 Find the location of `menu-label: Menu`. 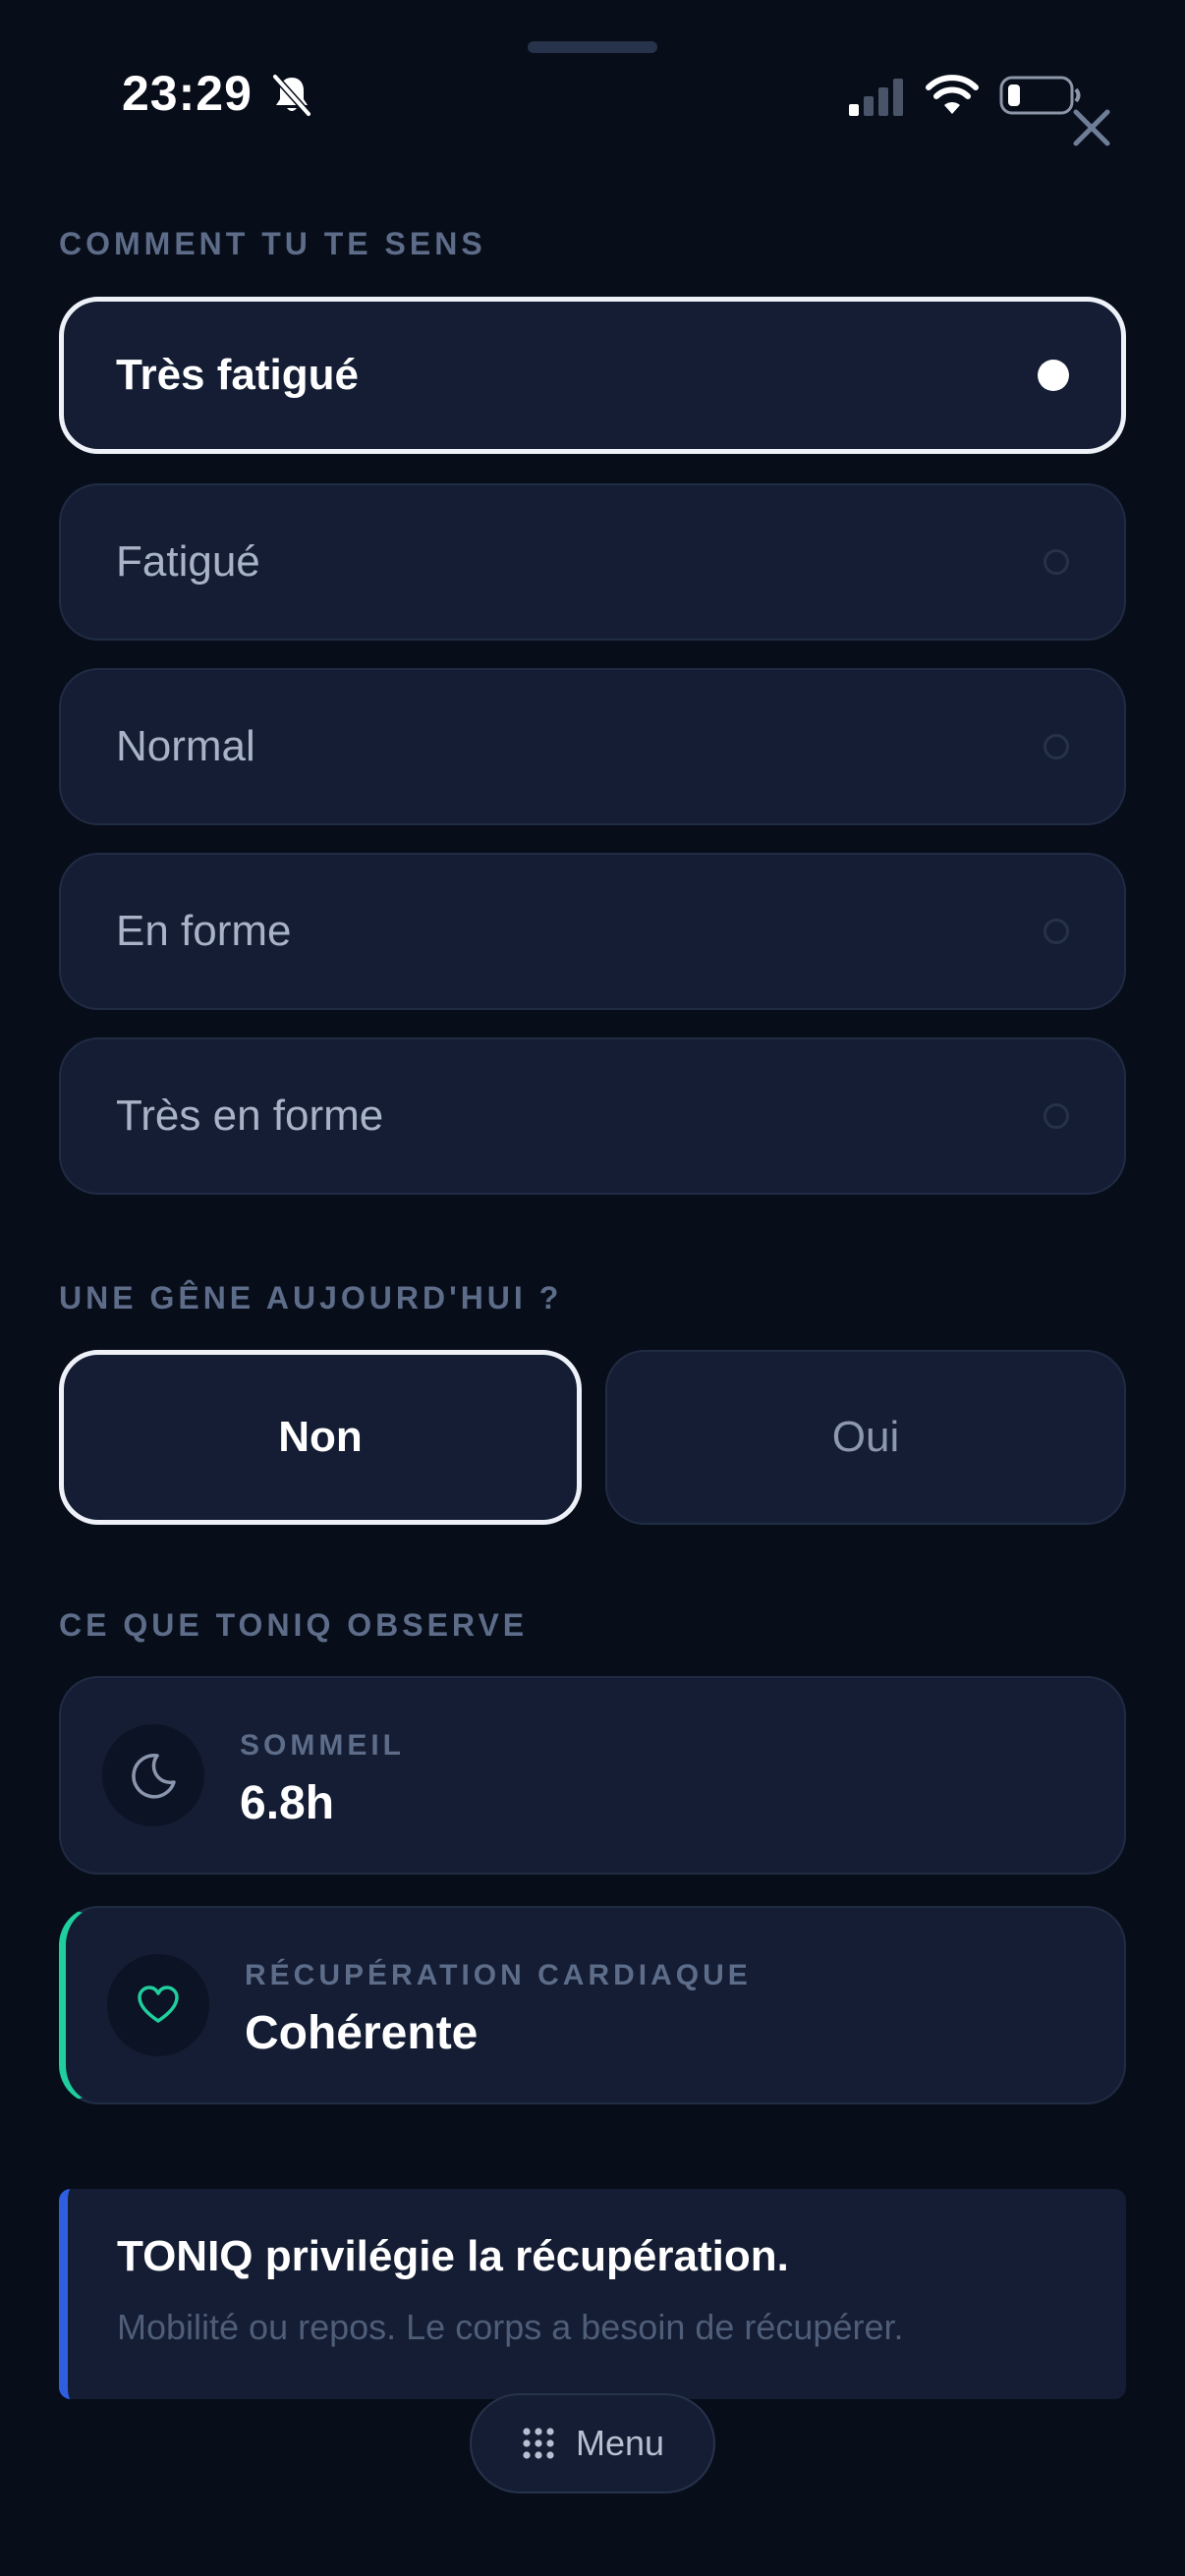

menu-label: Menu is located at coordinates (620, 2443).